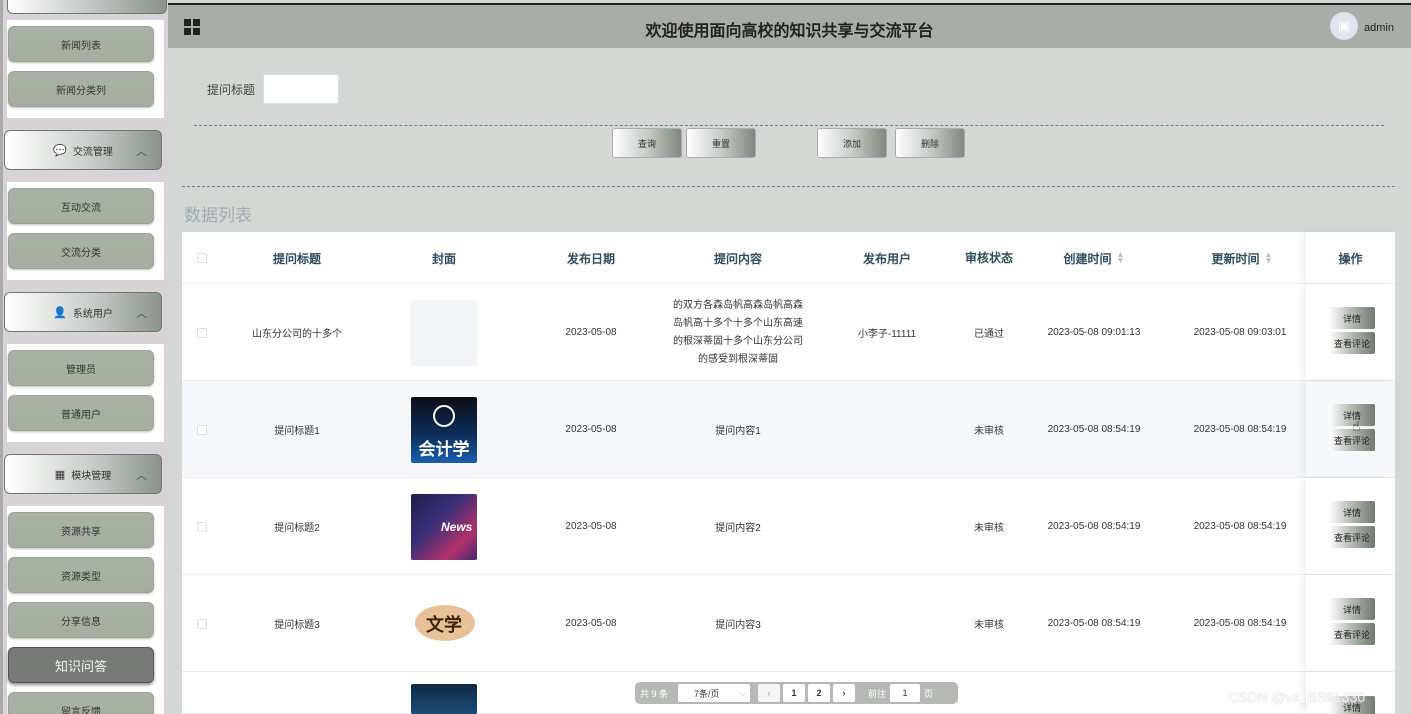 The image size is (1411, 714). Describe the element at coordinates (91, 476) in the screenshot. I see `sidebar-header-label: 模块管理` at that location.